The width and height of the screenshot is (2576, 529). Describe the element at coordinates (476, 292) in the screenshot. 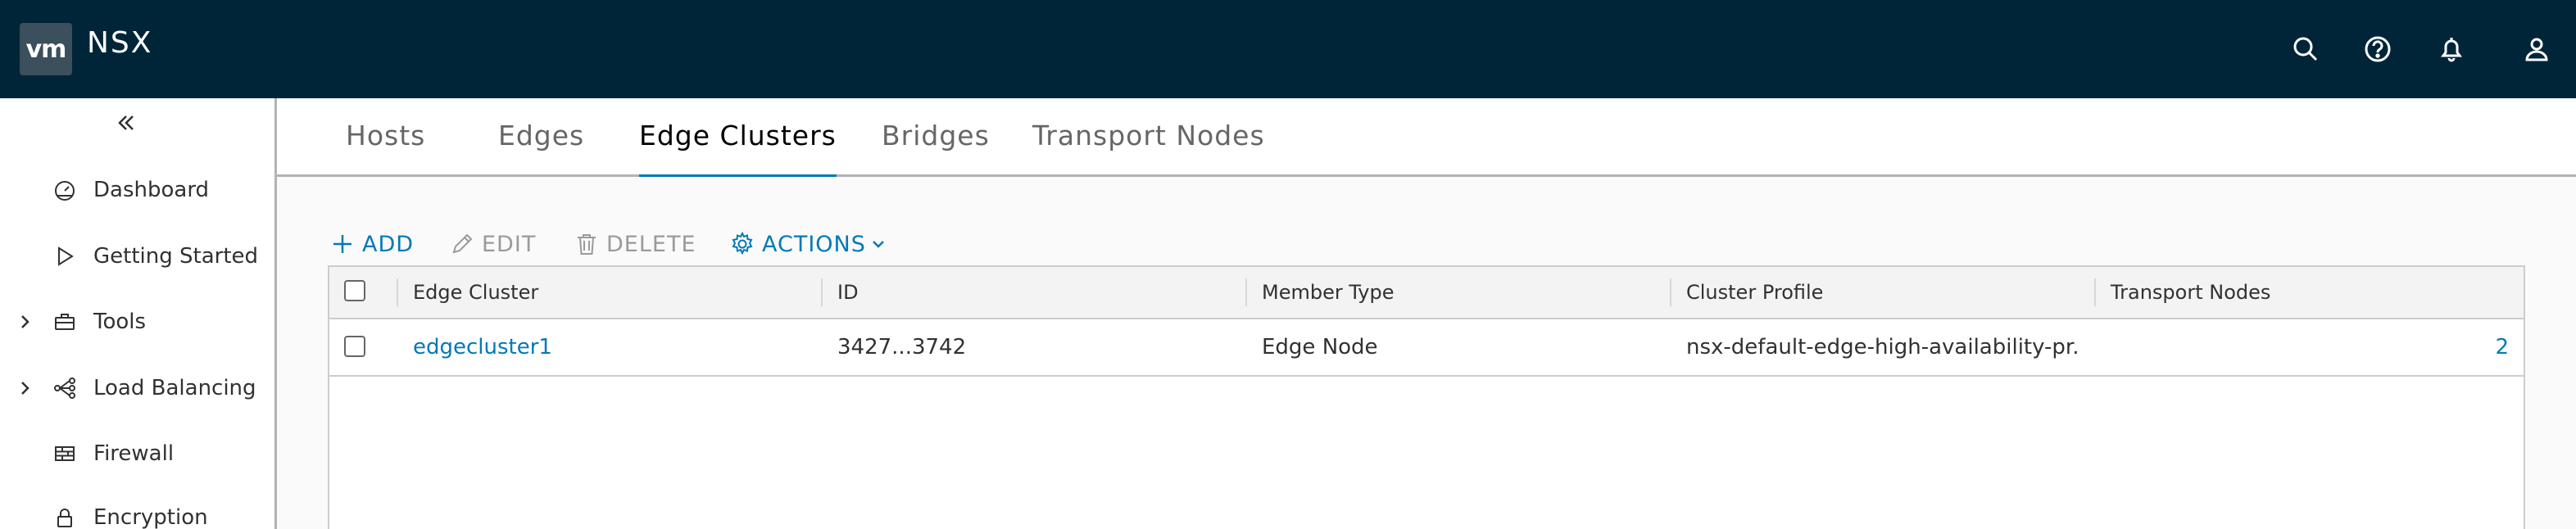

I see `column-header-edge-cluster: Edge Cluster` at that location.